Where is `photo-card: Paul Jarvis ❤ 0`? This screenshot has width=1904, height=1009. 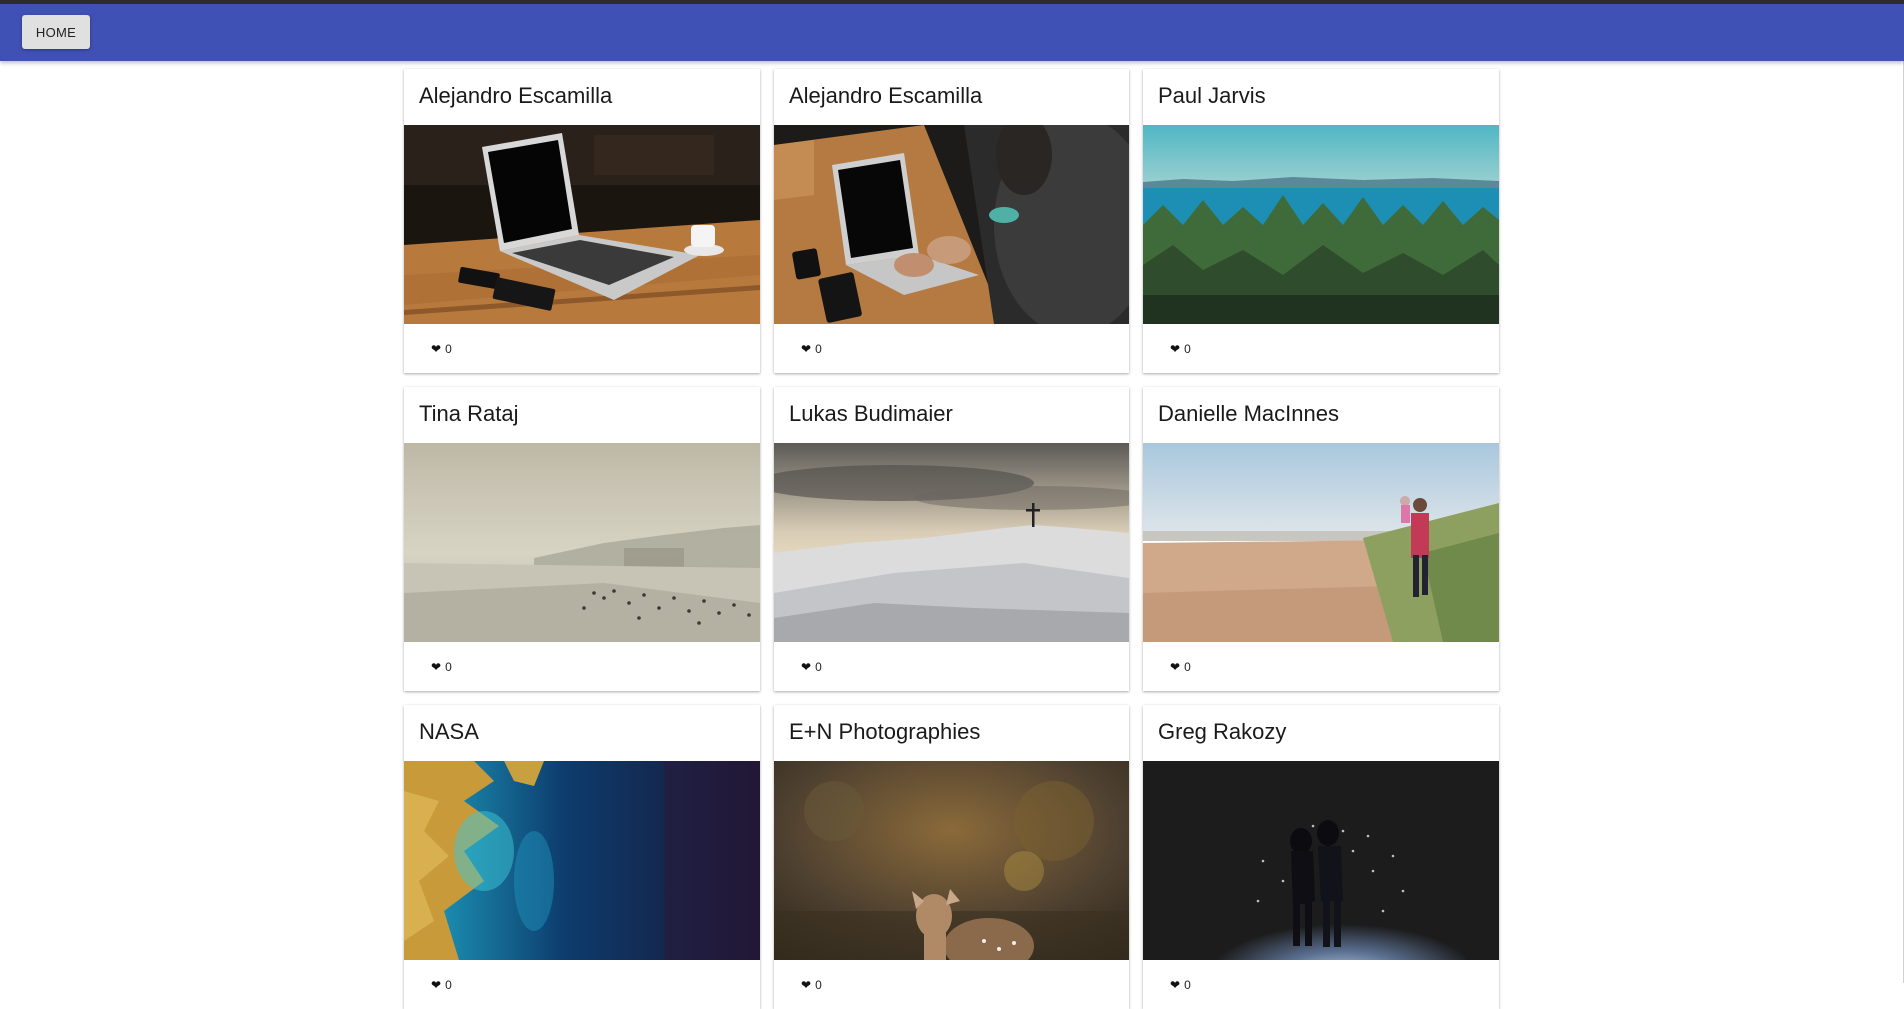
photo-card: Paul Jarvis ❤ 0 is located at coordinates (1321, 221).